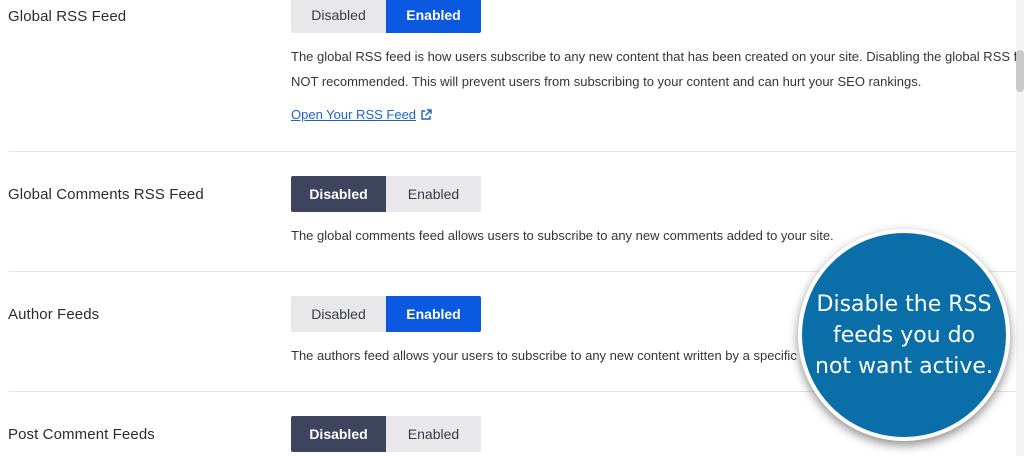  What do you see at coordinates (433, 434) in the screenshot?
I see `post-comment-feeds-enabled-button: Enabled` at bounding box center [433, 434].